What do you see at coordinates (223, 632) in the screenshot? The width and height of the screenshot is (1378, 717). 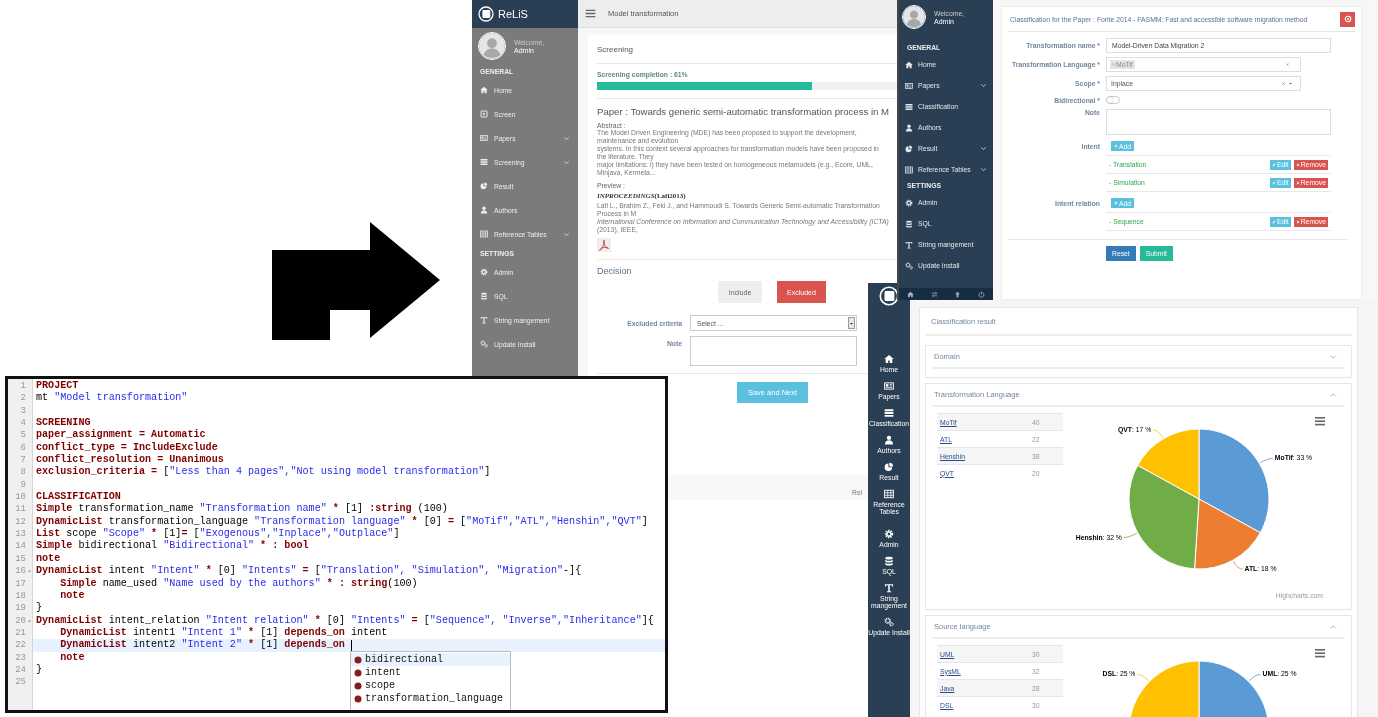 I see `code-line: DynamicList intent1 "Intent 1" * [1] depends_on intent` at bounding box center [223, 632].